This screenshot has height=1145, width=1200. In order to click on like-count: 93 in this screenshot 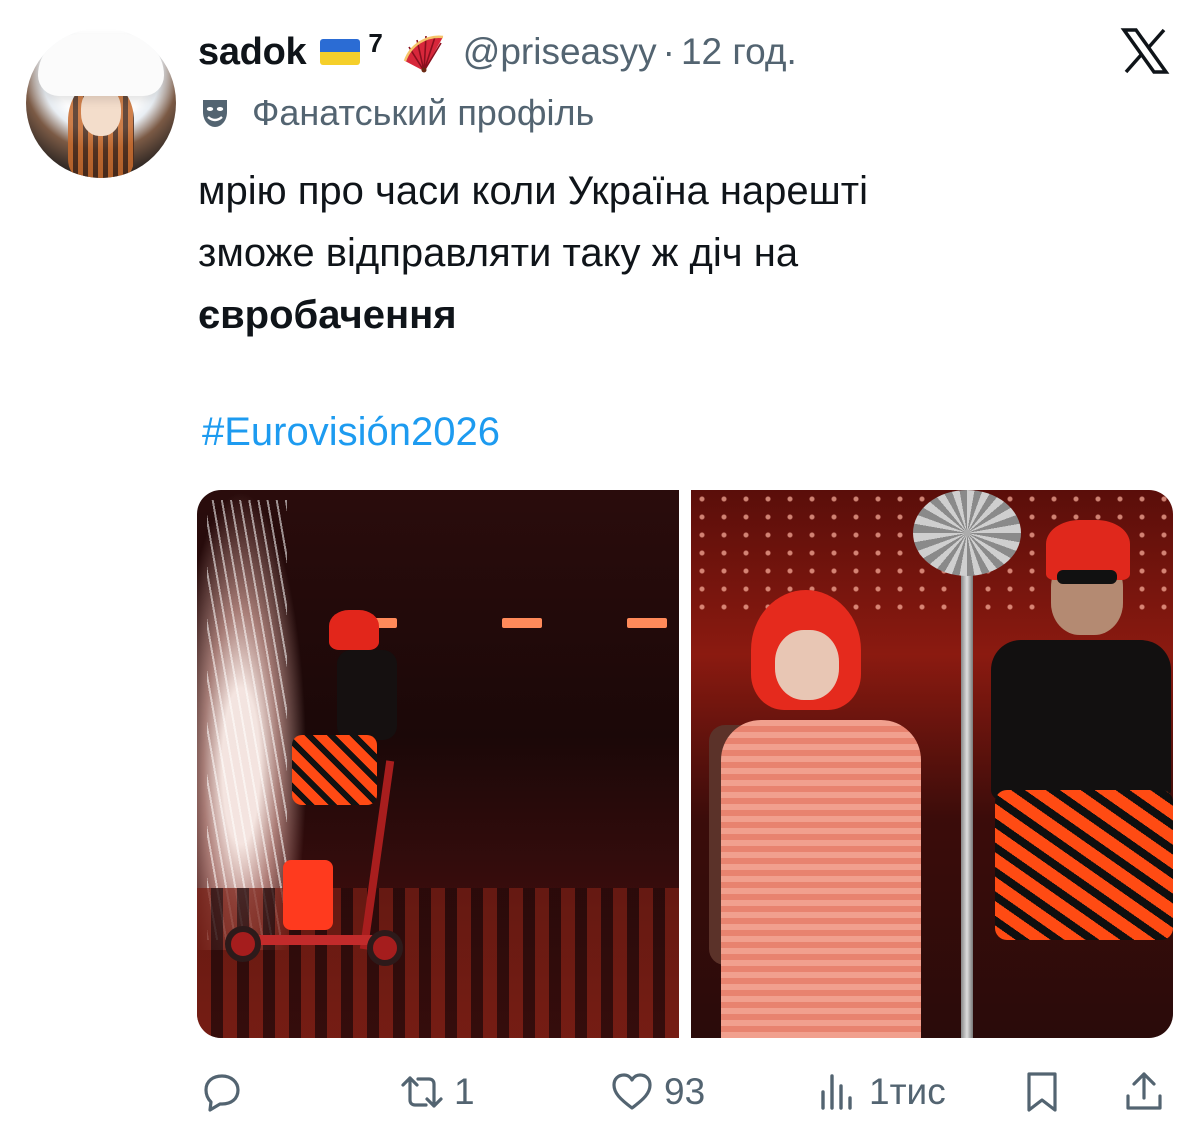, I will do `click(685, 1091)`.